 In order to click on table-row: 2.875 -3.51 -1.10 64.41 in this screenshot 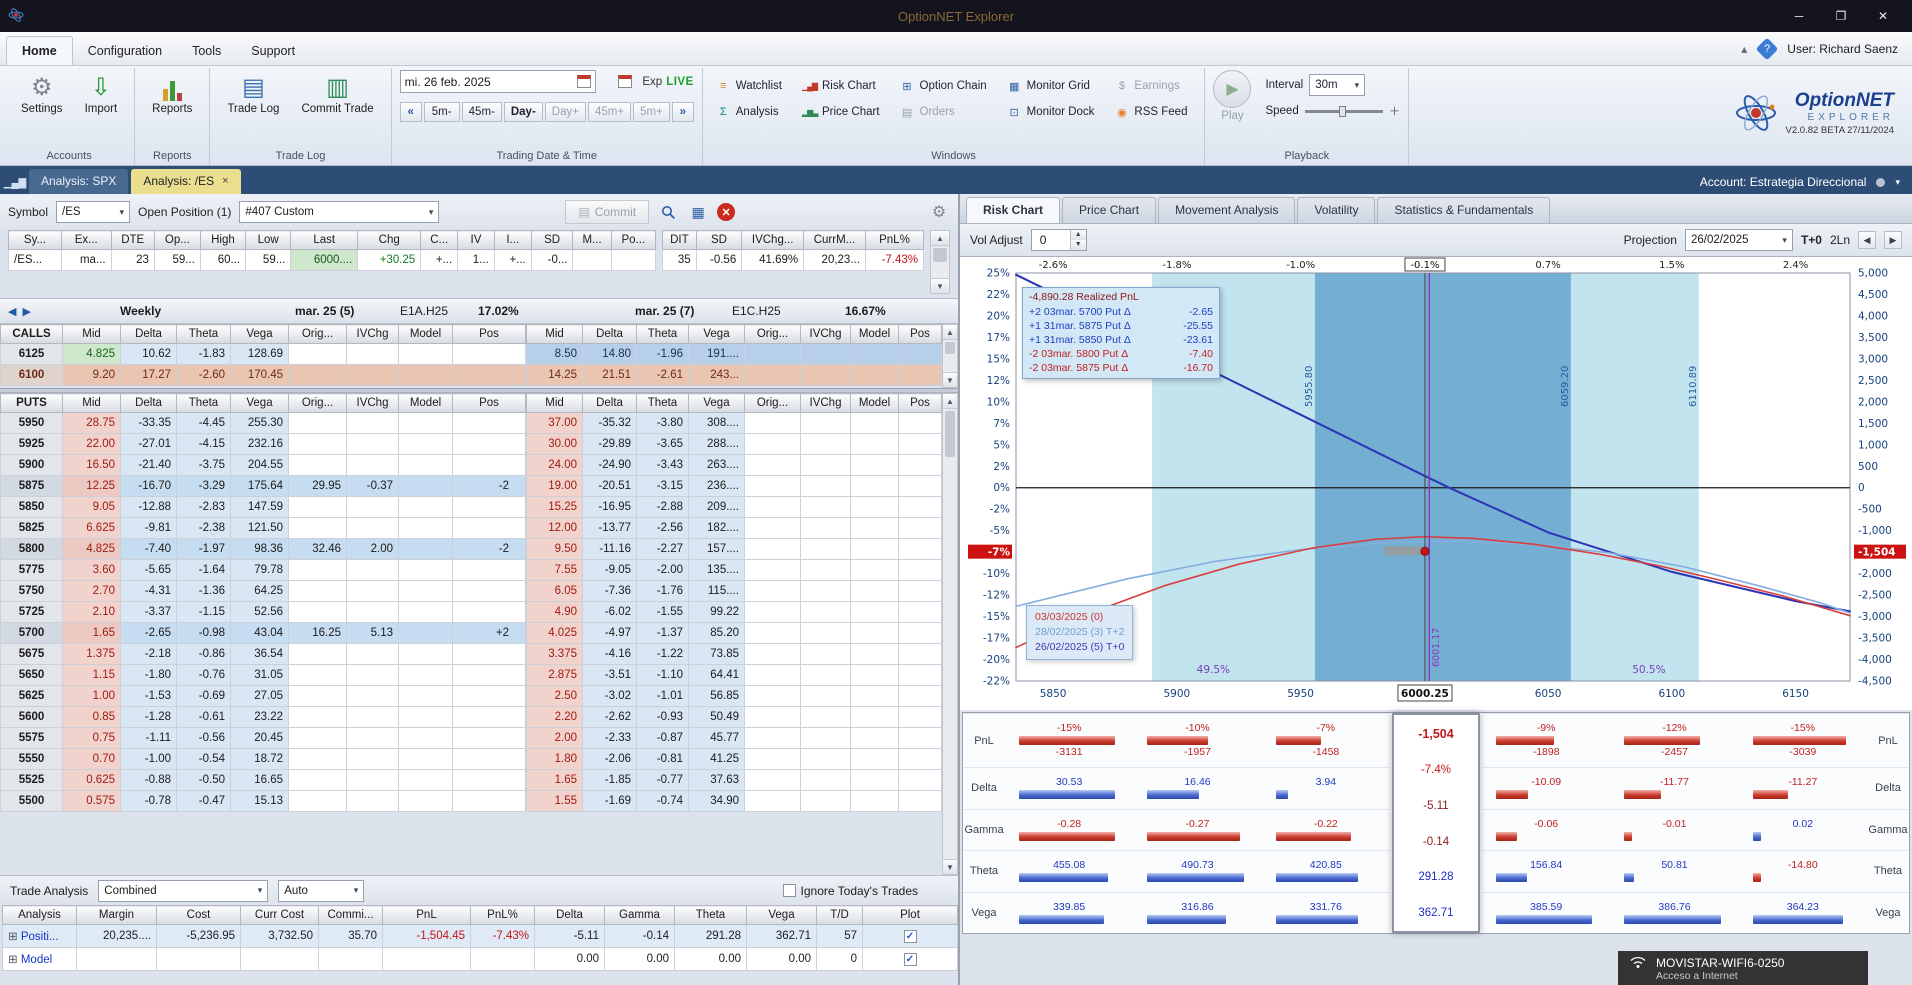, I will do `click(734, 675)`.